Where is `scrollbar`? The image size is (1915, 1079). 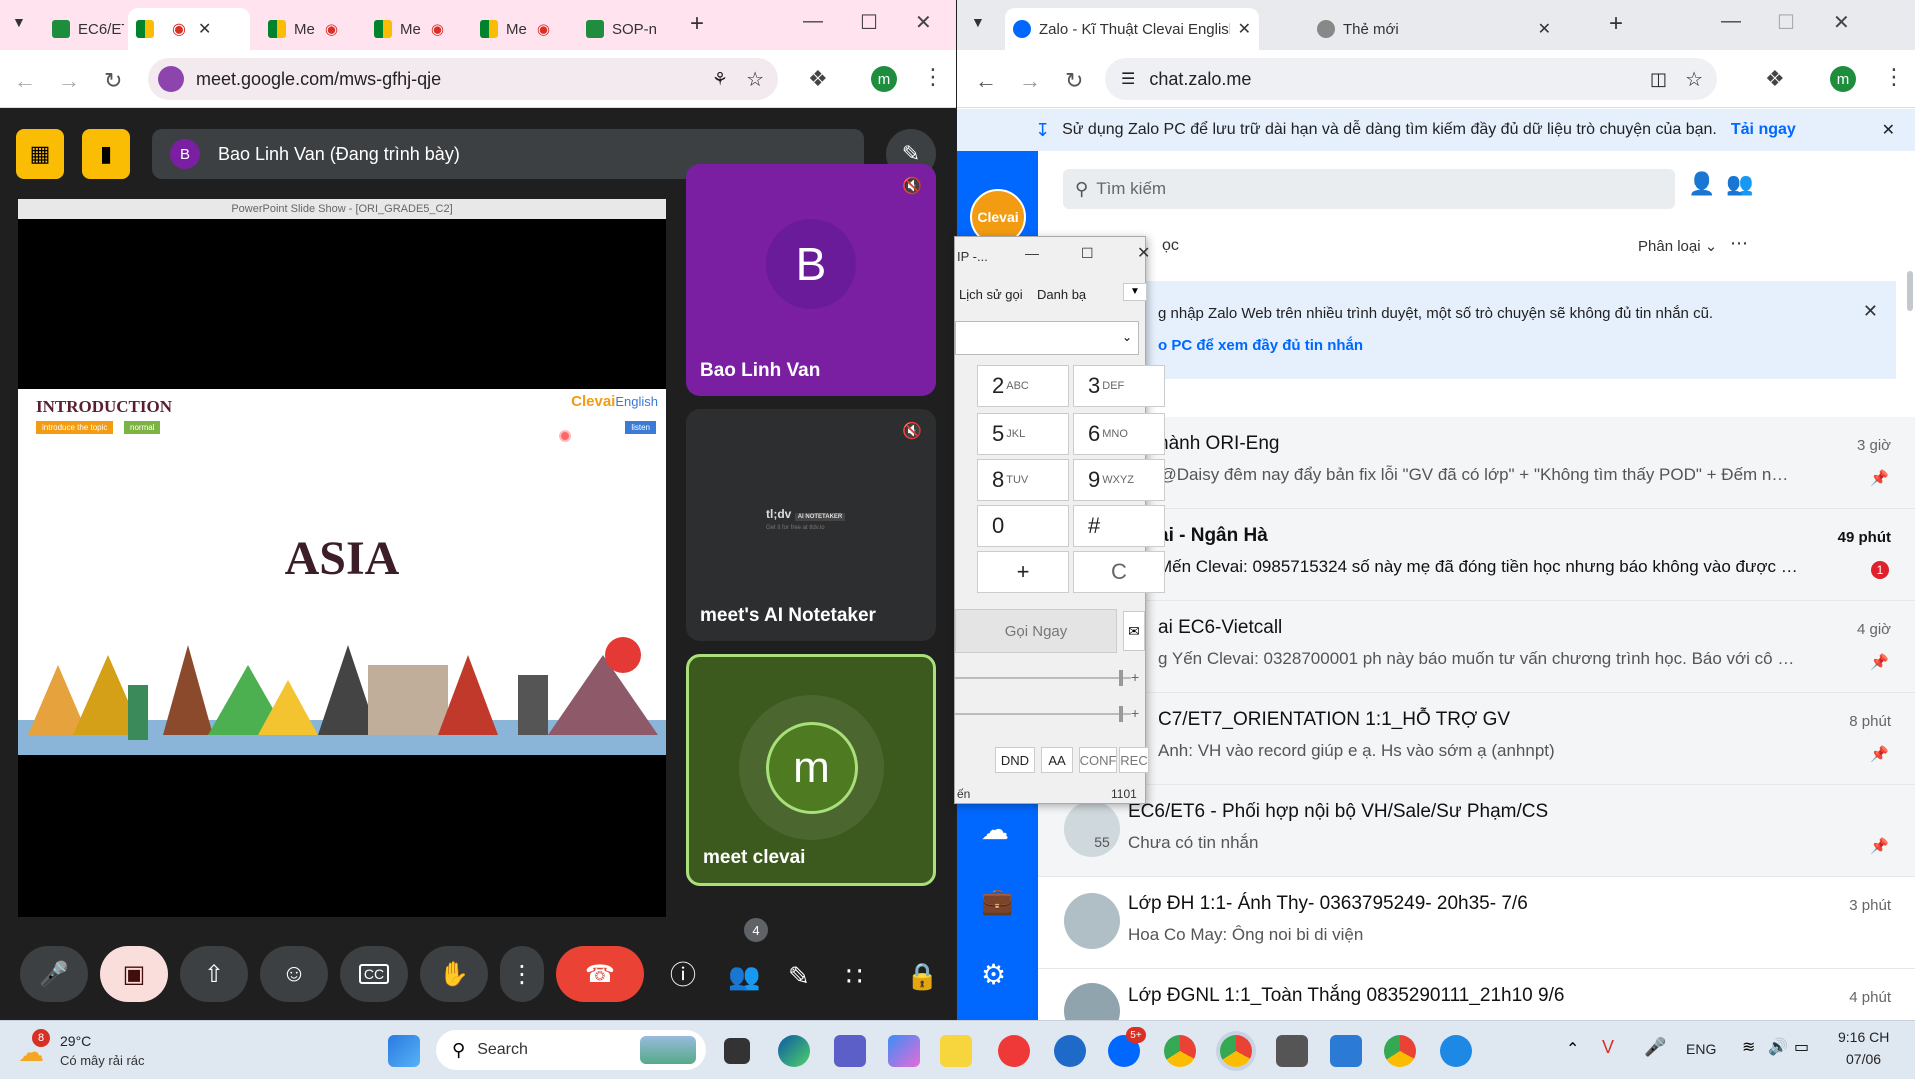
scrollbar is located at coordinates (1910, 291).